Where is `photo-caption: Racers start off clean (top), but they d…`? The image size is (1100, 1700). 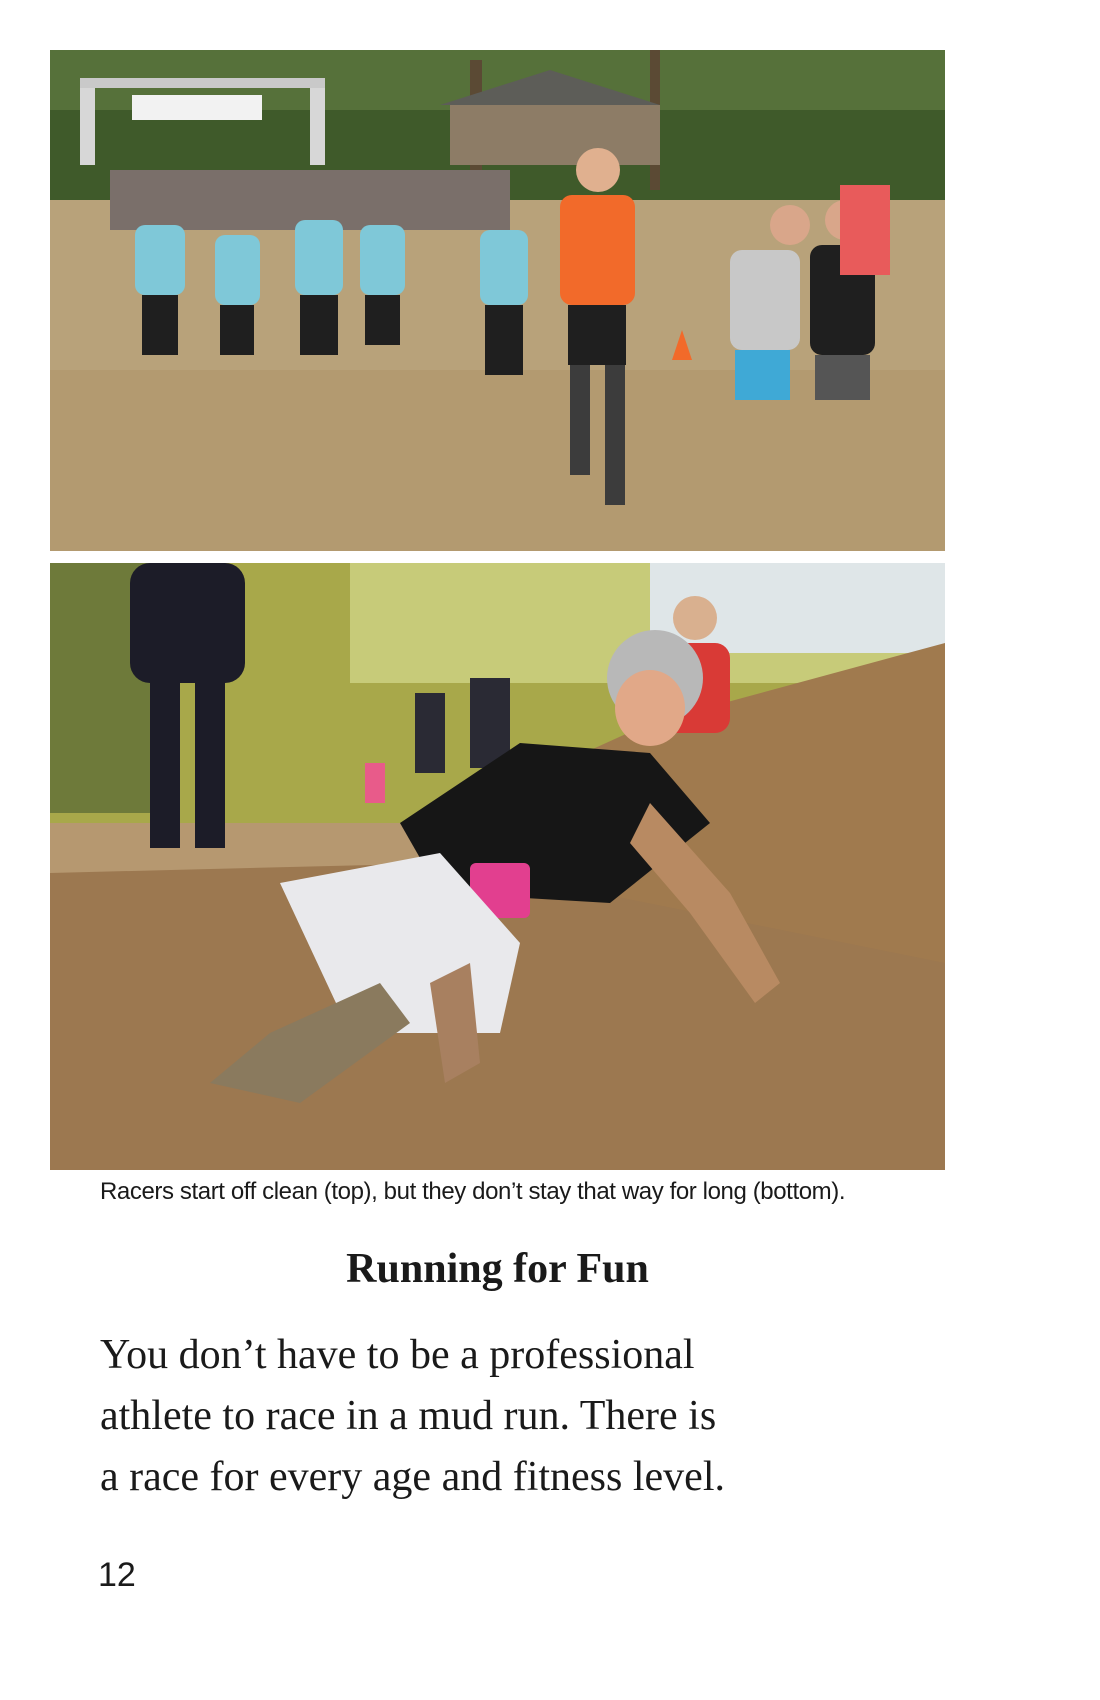
photo-caption: Racers start off clean (top), but they d… is located at coordinates (473, 1191).